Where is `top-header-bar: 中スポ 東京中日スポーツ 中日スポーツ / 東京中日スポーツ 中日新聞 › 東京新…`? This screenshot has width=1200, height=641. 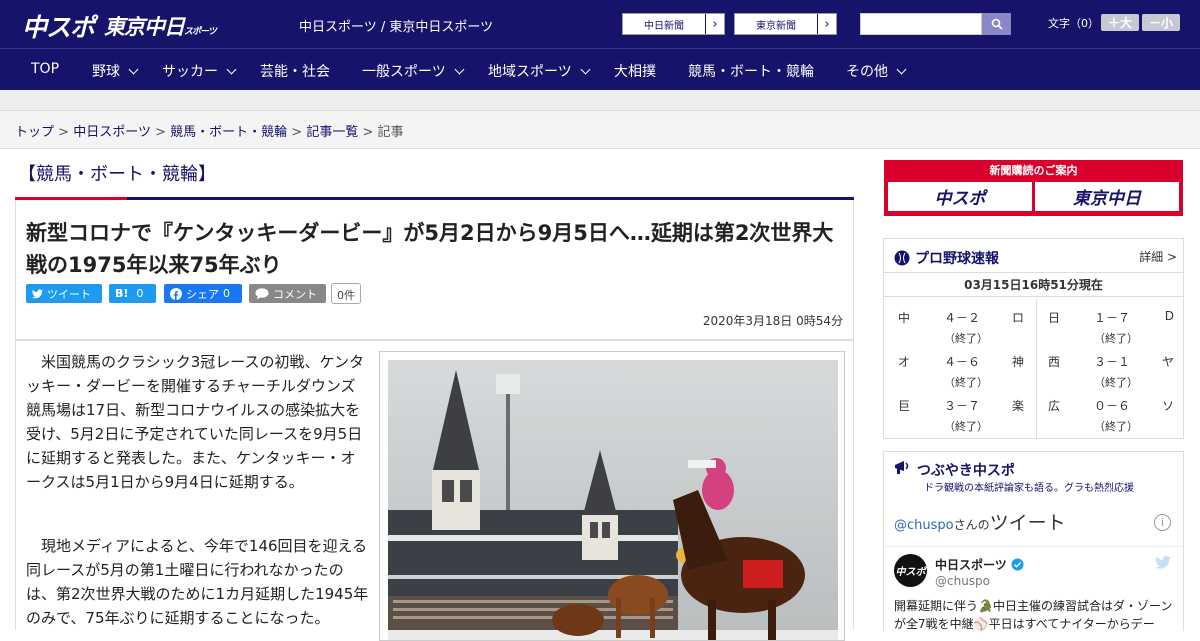
top-header-bar: 中スポ 東京中日スポーツ 中日スポーツ / 東京中日スポーツ 中日新聞 › 東京新… is located at coordinates (600, 24).